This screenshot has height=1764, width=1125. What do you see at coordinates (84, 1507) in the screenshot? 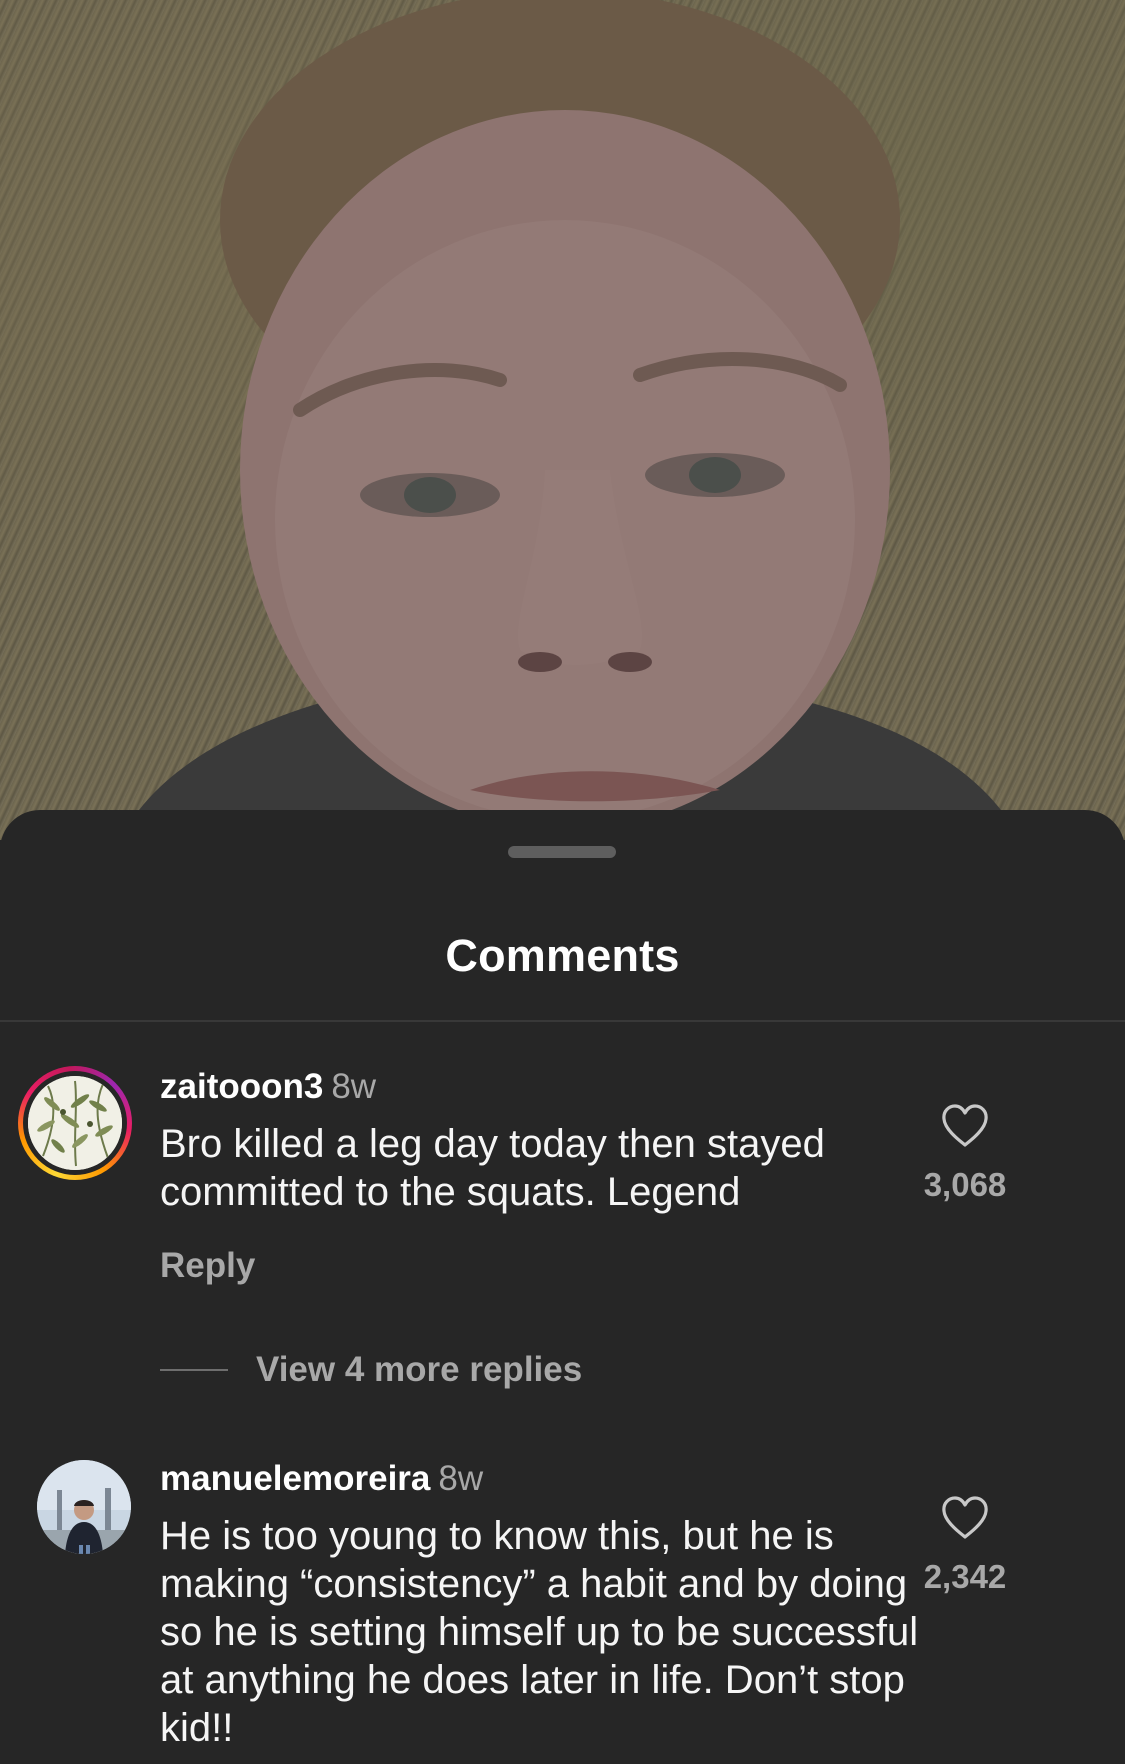
I see `person-photo-avatar-icon` at bounding box center [84, 1507].